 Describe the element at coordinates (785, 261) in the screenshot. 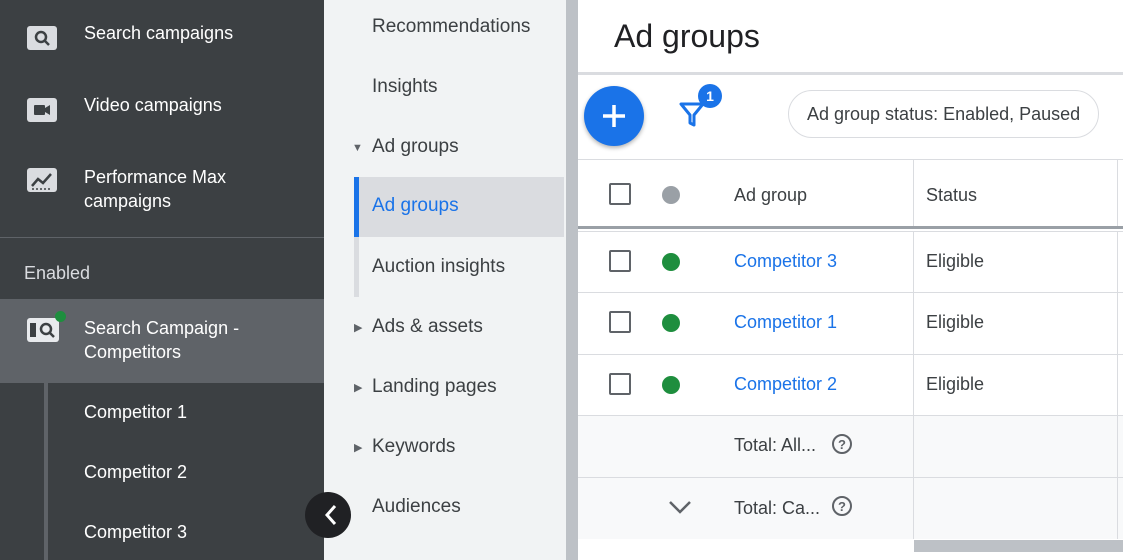

I see `ad-group-link: Competitor 3` at that location.